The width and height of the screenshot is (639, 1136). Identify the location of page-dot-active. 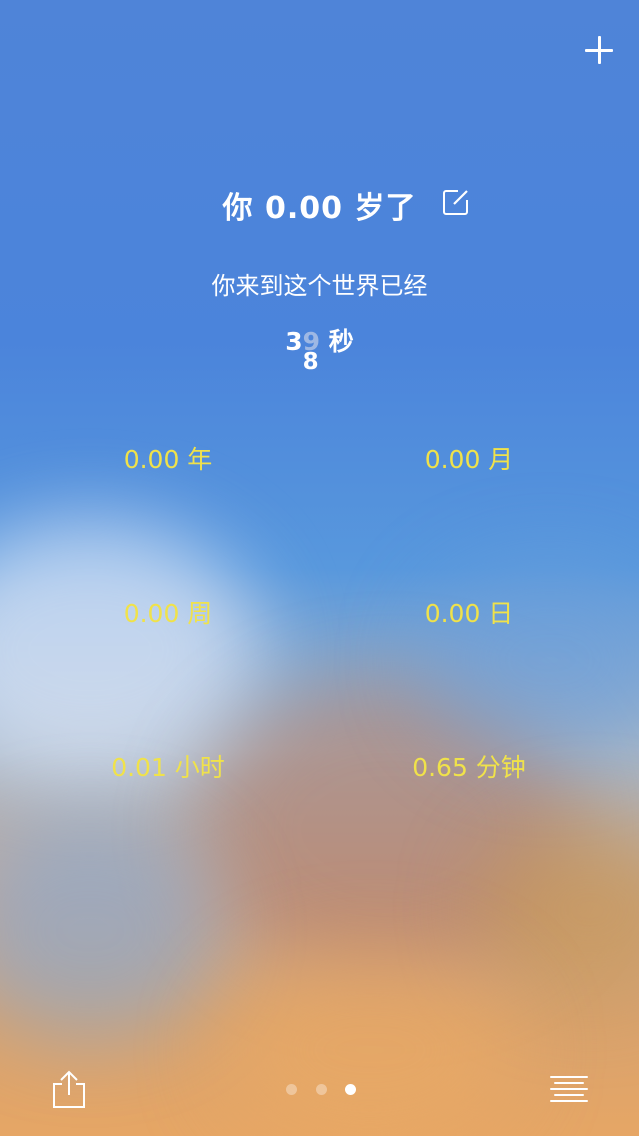
(350, 1089).